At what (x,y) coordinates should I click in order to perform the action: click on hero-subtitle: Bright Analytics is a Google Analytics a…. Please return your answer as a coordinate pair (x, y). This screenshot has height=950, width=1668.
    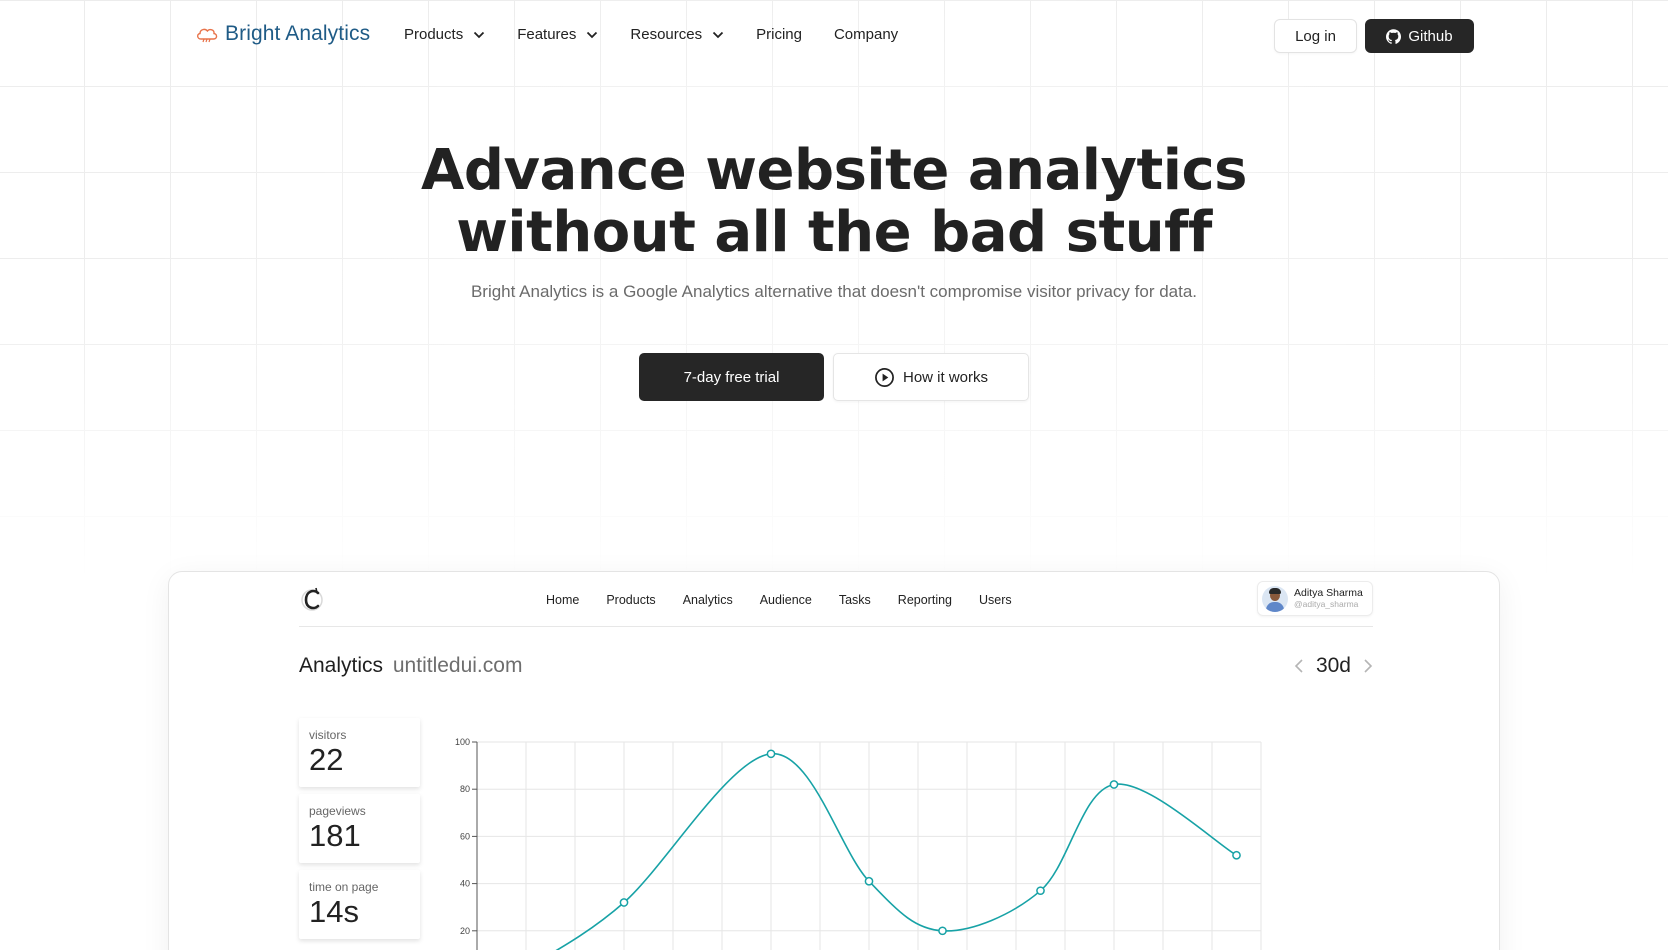
    Looking at the image, I should click on (834, 291).